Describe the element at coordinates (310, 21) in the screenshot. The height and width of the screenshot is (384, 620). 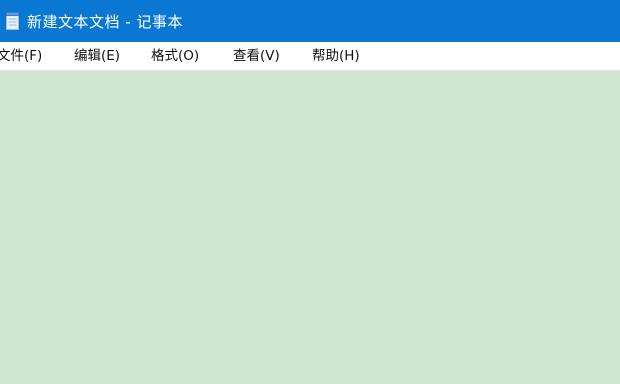
I see `title-bar: 新建文本文档 - 记事本` at that location.